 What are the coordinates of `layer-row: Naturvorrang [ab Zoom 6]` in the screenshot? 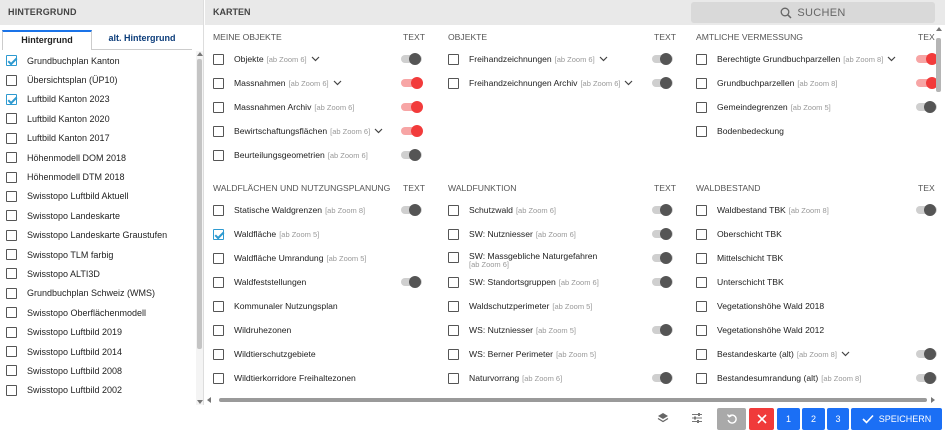 It's located at (563, 378).